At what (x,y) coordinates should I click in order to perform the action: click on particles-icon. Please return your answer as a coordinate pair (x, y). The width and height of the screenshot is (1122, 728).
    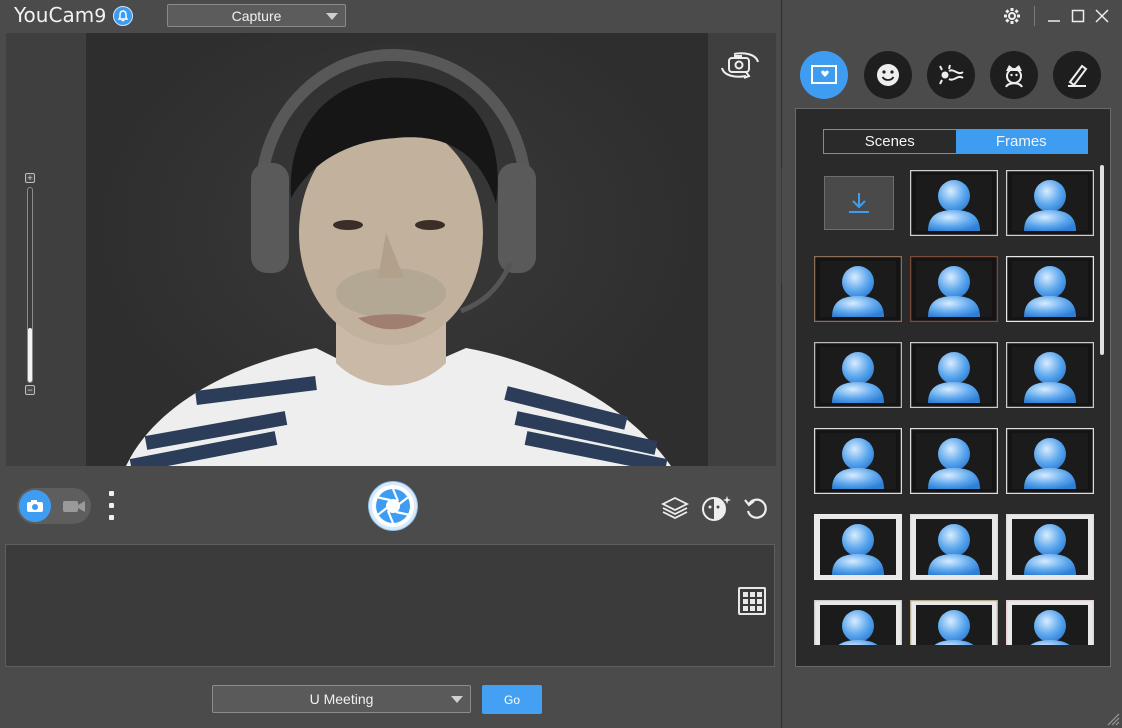
    Looking at the image, I should click on (951, 74).